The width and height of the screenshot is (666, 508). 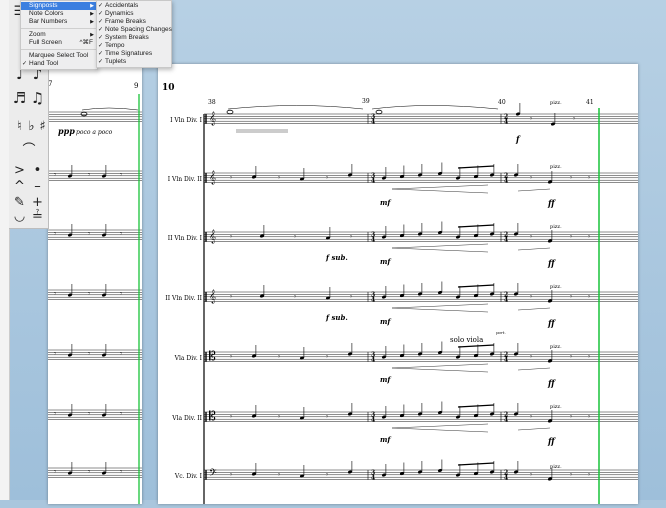 What do you see at coordinates (551, 203) in the screenshot?
I see `dynamic-ff-1: ff` at bounding box center [551, 203].